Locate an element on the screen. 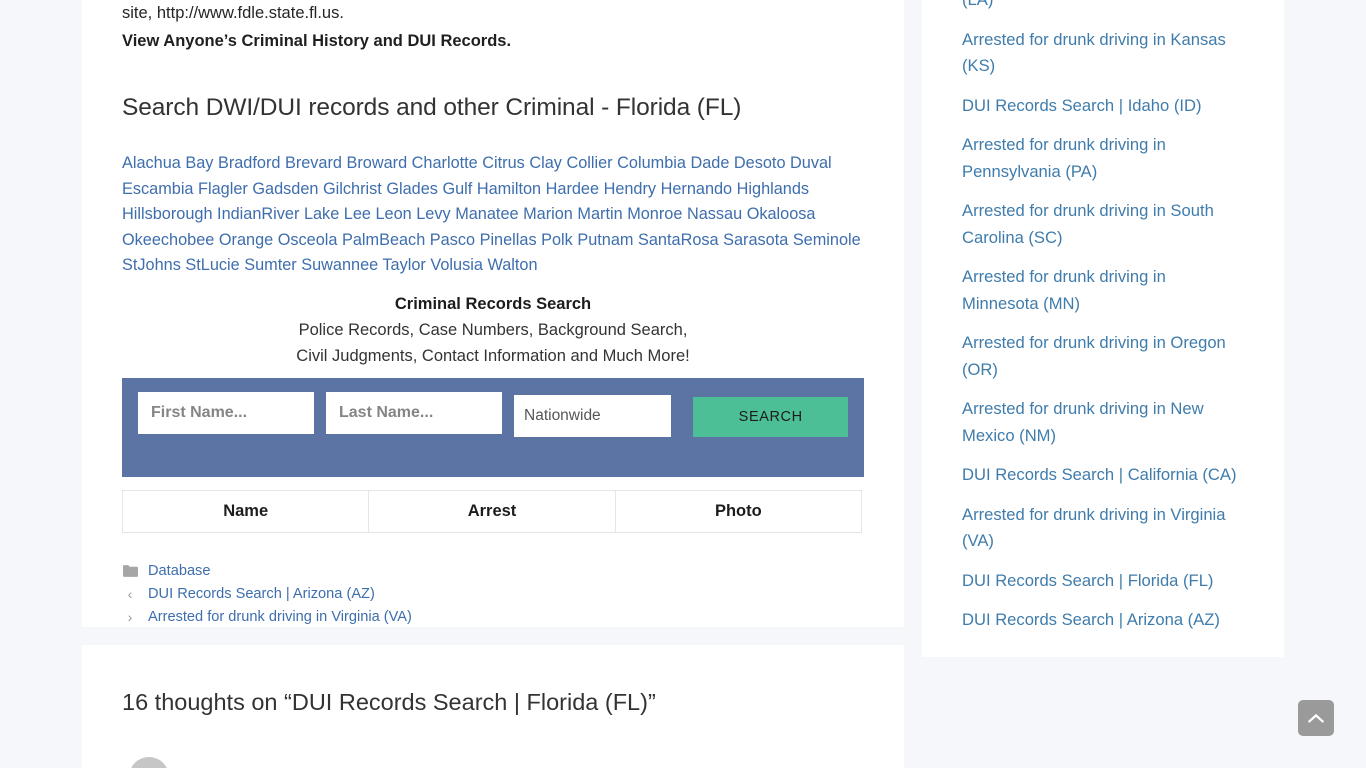  search-button: SEARCH is located at coordinates (770, 416).